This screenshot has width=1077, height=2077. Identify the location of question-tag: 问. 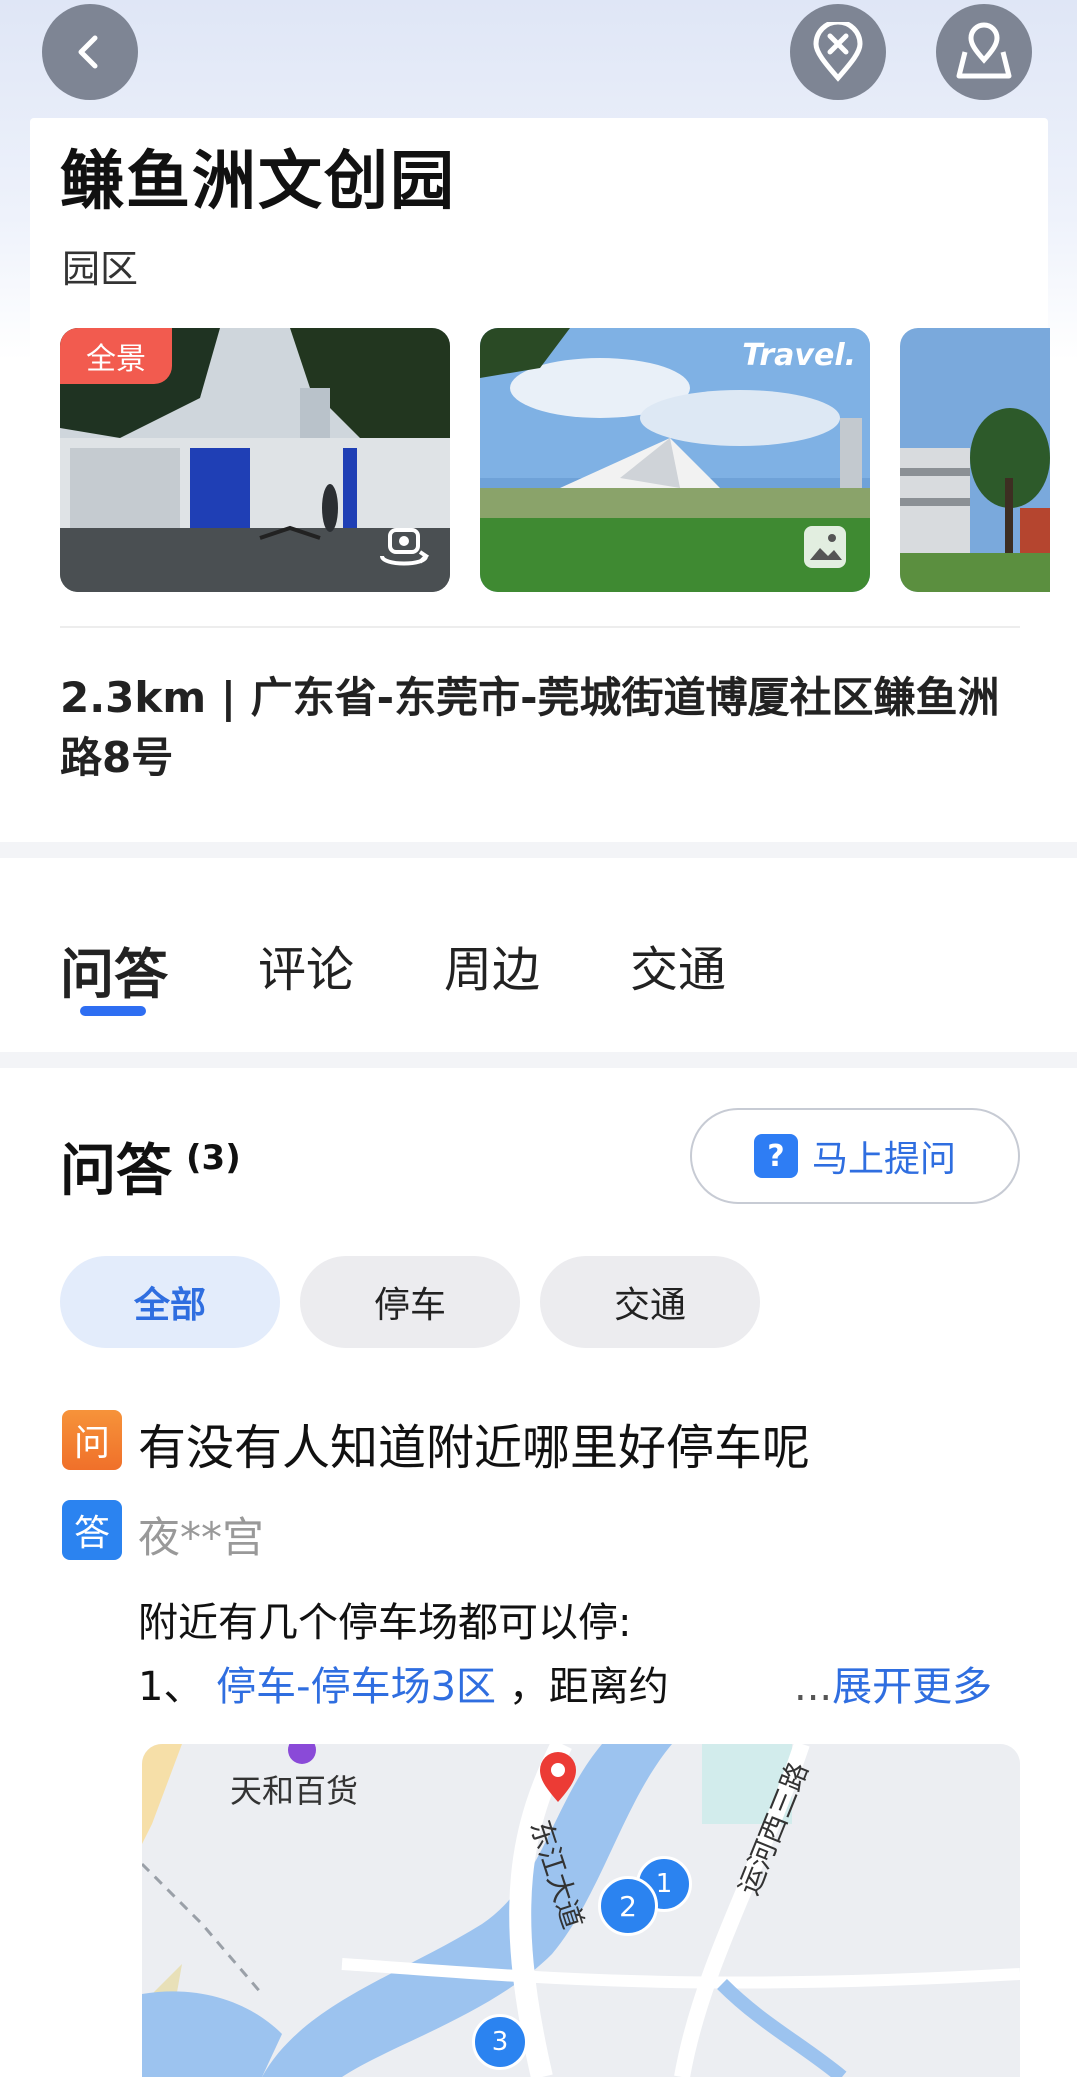
(92, 1440).